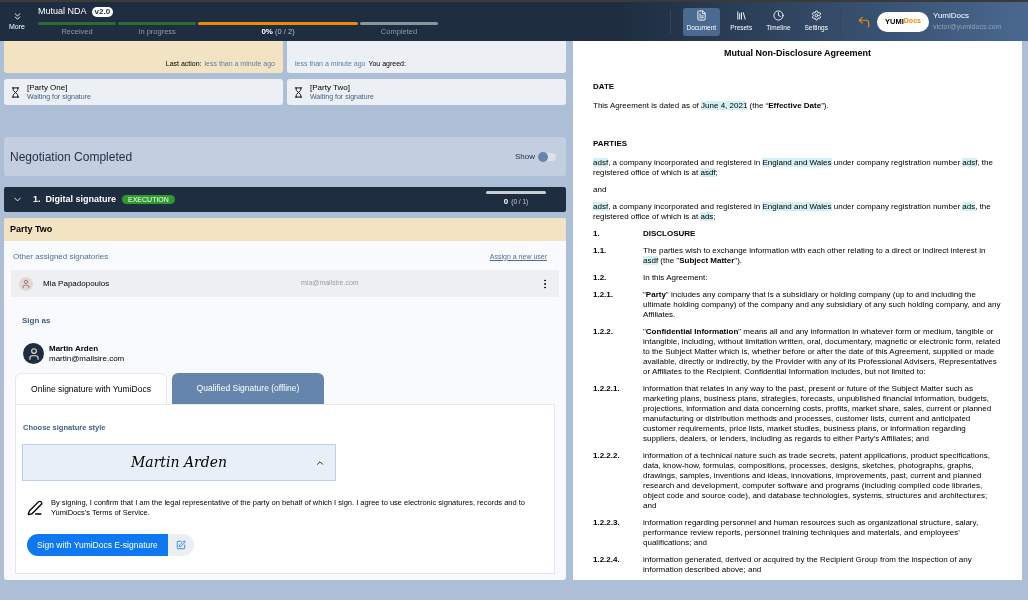  I want to click on clause-number: 1.2.2.2., so click(607, 456).